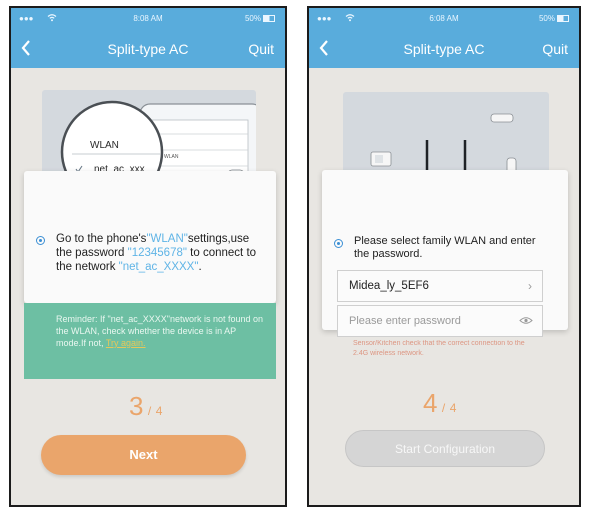 Image resolution: width=590 pixels, height=513 pixels. I want to click on ssid-value: Midea_ly_5EF6, so click(389, 286).